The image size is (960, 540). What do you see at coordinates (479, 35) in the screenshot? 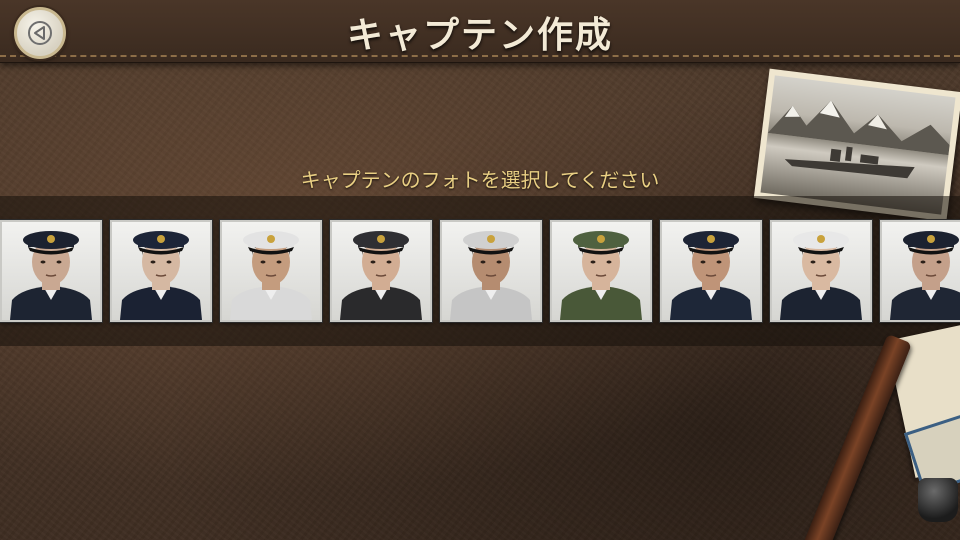
I see `page-title: キャプテン作成` at bounding box center [479, 35].